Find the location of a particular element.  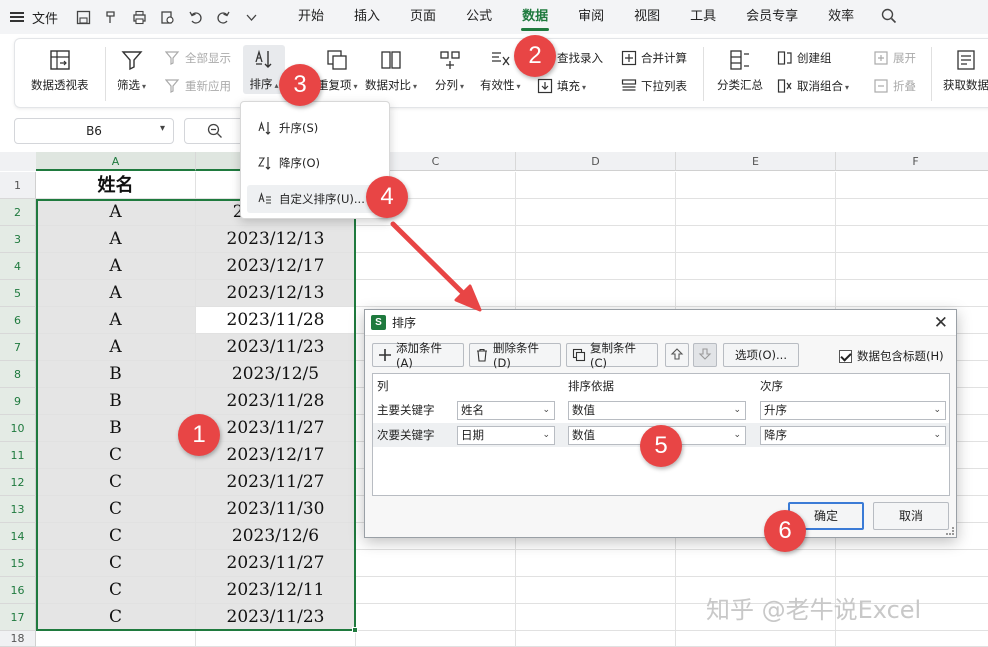

step-badge-3: 3 is located at coordinates (300, 85).